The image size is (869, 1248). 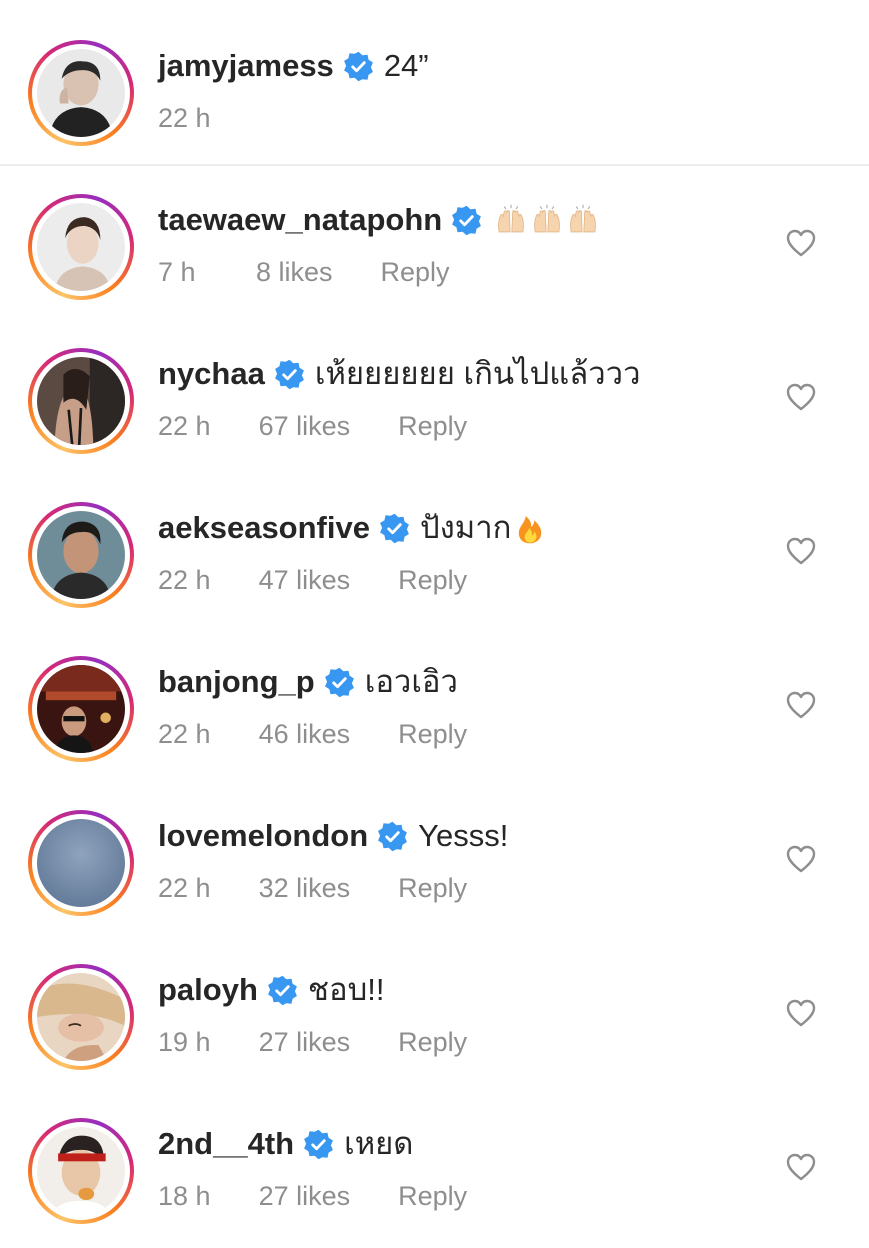 I want to click on comment-meta: 7 h 8 likes Reply, so click(x=304, y=272).